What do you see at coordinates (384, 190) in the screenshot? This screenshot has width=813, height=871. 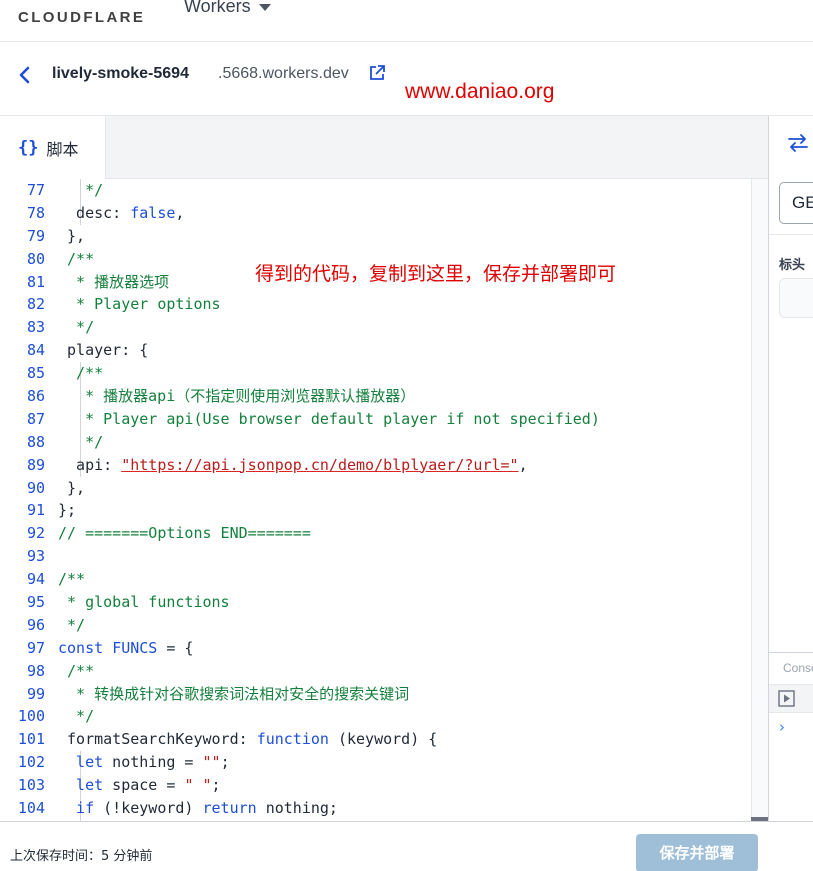 I see `code-line: 77 */` at bounding box center [384, 190].